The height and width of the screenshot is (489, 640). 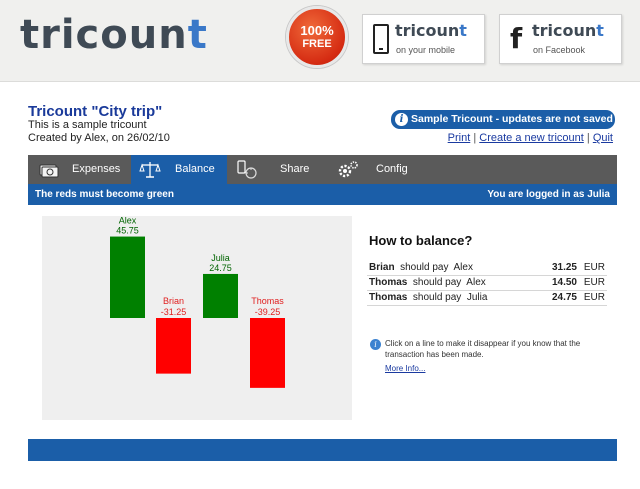 What do you see at coordinates (114, 35) in the screenshot?
I see `tricount-logo: tricount` at bounding box center [114, 35].